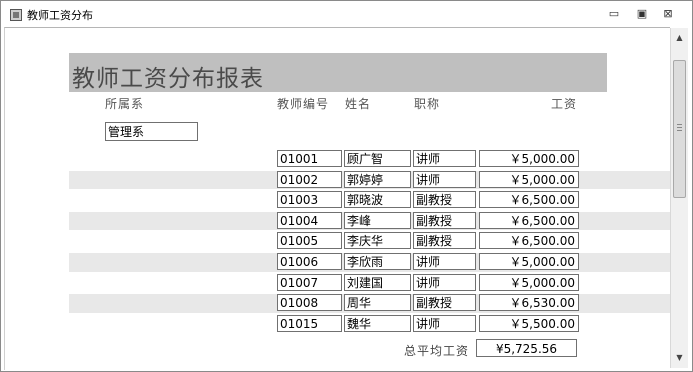 This screenshot has width=693, height=372. I want to click on vertical-scrollbar: ▲ ▼, so click(679, 198).